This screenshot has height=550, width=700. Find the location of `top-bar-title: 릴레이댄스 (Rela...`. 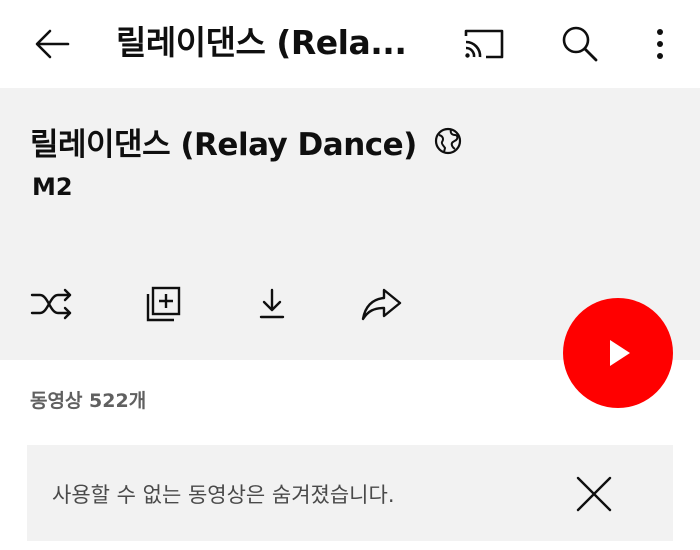

top-bar-title: 릴레이댄스 (Rela... is located at coordinates (261, 42).